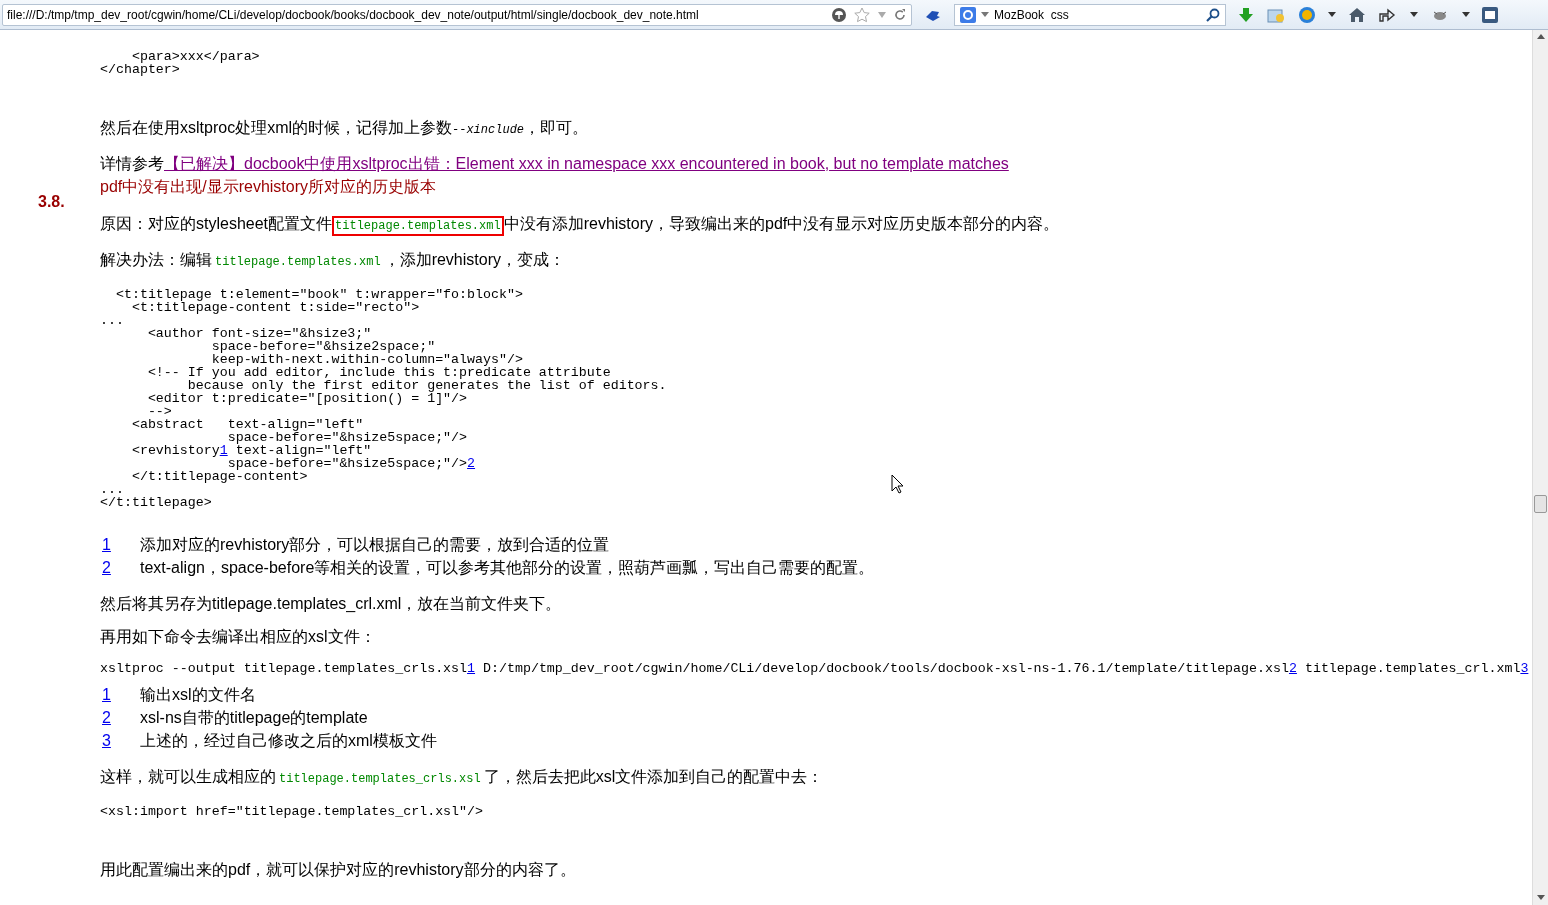  Describe the element at coordinates (291, 811) in the screenshot. I see `code-listing: <xsl:import href="titlepage.templates_crl.xsl"/>` at that location.